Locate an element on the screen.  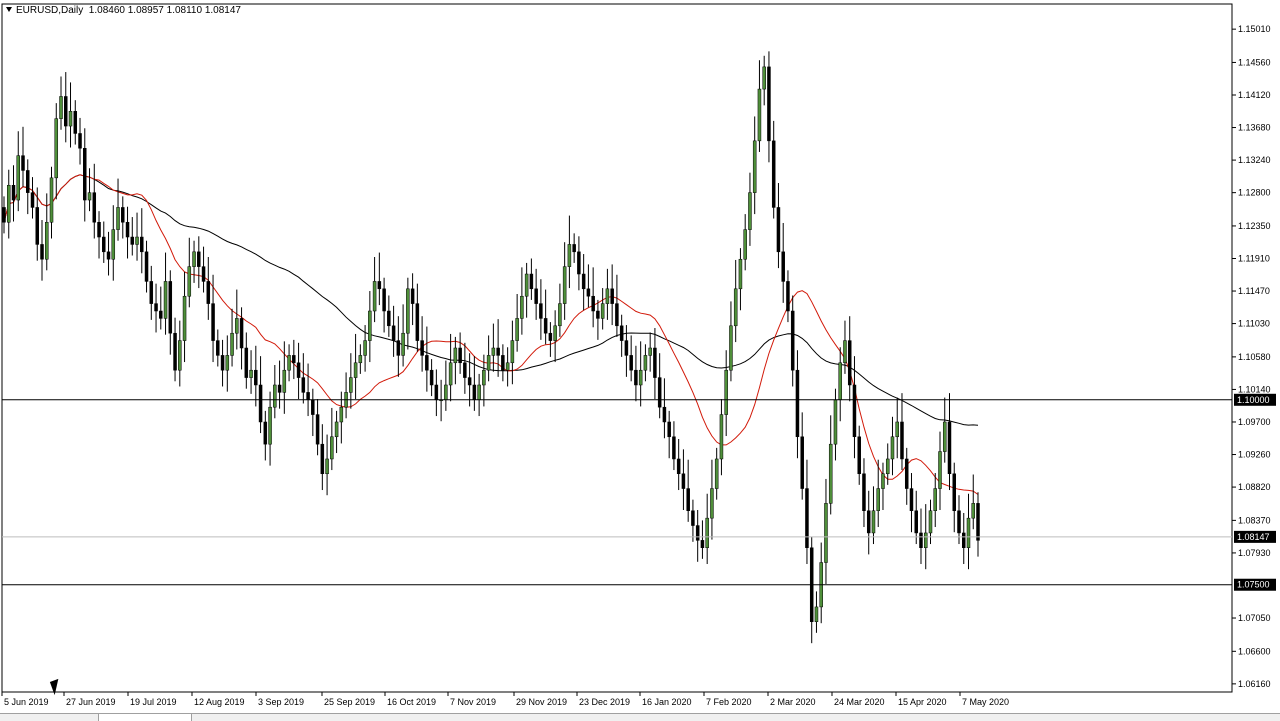
time-tick-label: 27 Jun 2019 is located at coordinates (91, 702).